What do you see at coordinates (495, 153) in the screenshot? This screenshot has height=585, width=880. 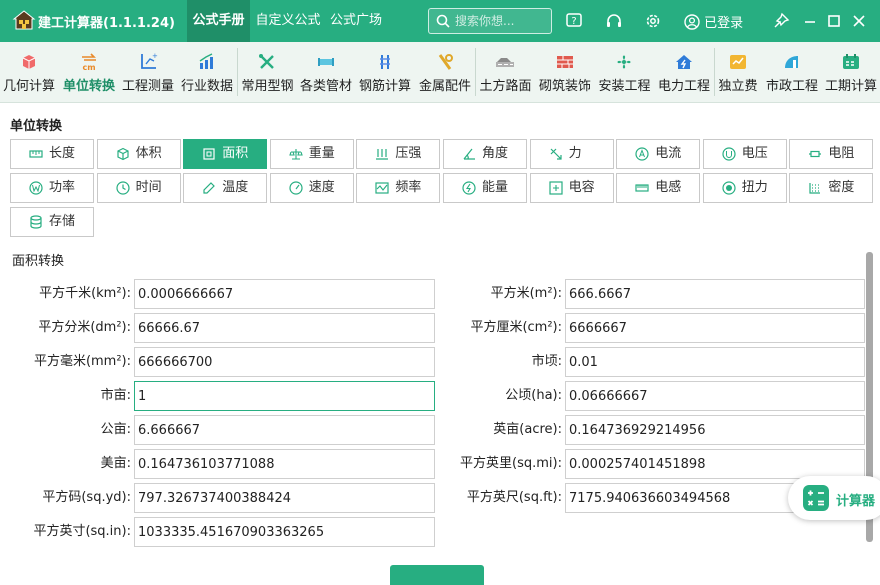 I see `unit-type-label: 角度` at bounding box center [495, 153].